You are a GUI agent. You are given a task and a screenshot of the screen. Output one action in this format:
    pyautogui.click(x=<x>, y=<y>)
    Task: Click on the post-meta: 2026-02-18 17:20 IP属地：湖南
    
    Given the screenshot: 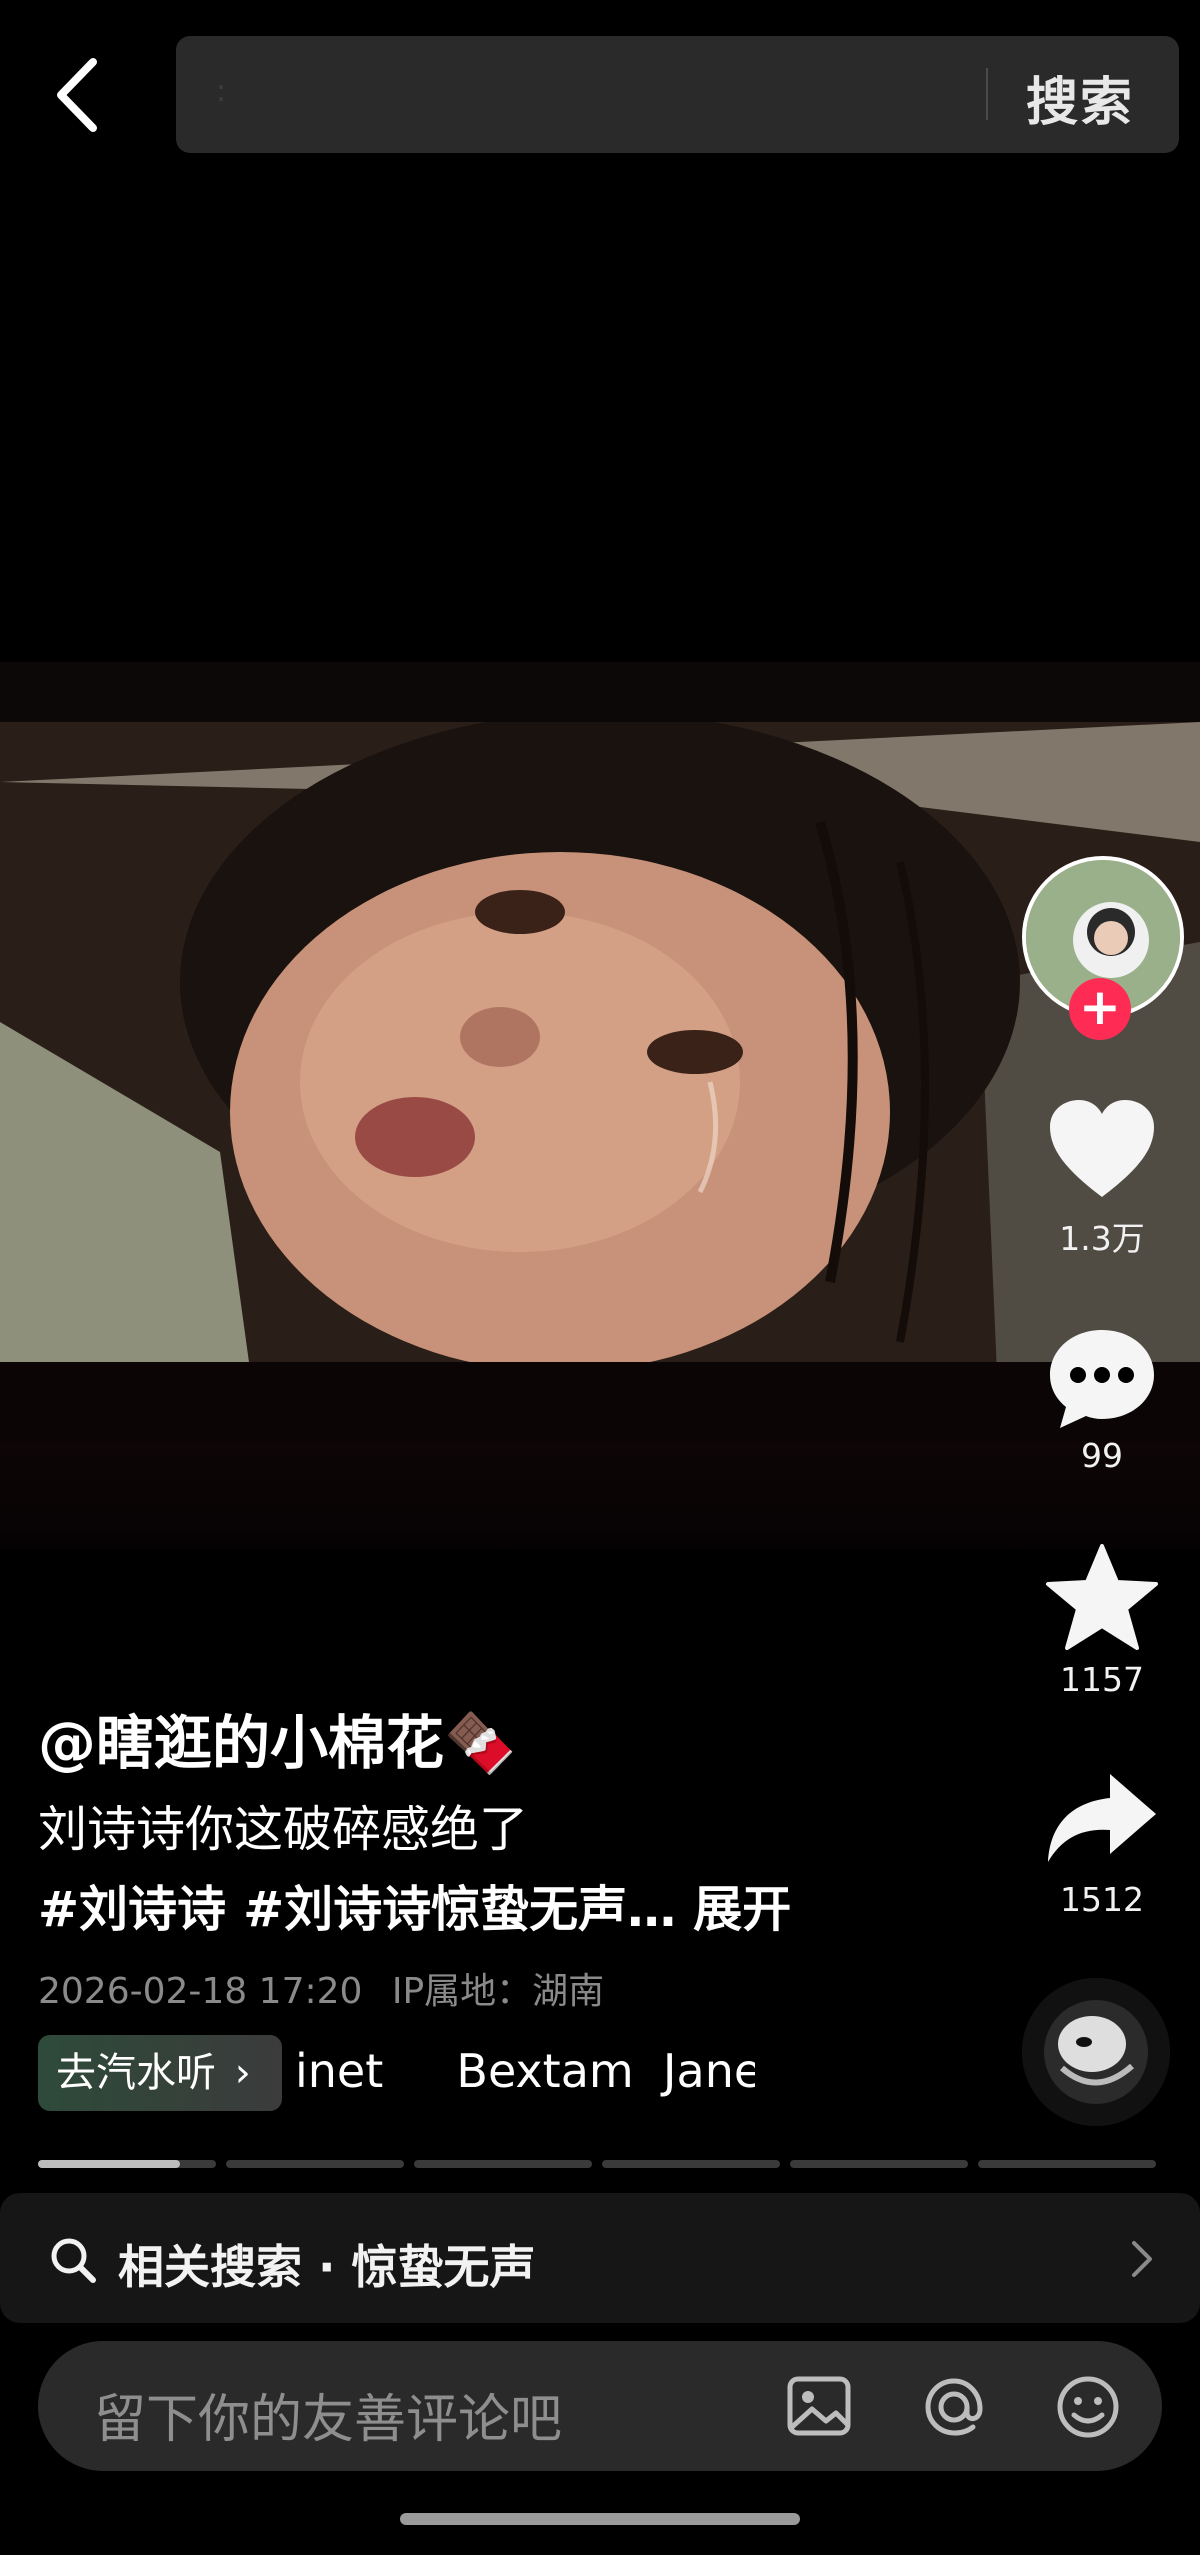 What is the action you would take?
    pyautogui.click(x=321, y=1988)
    